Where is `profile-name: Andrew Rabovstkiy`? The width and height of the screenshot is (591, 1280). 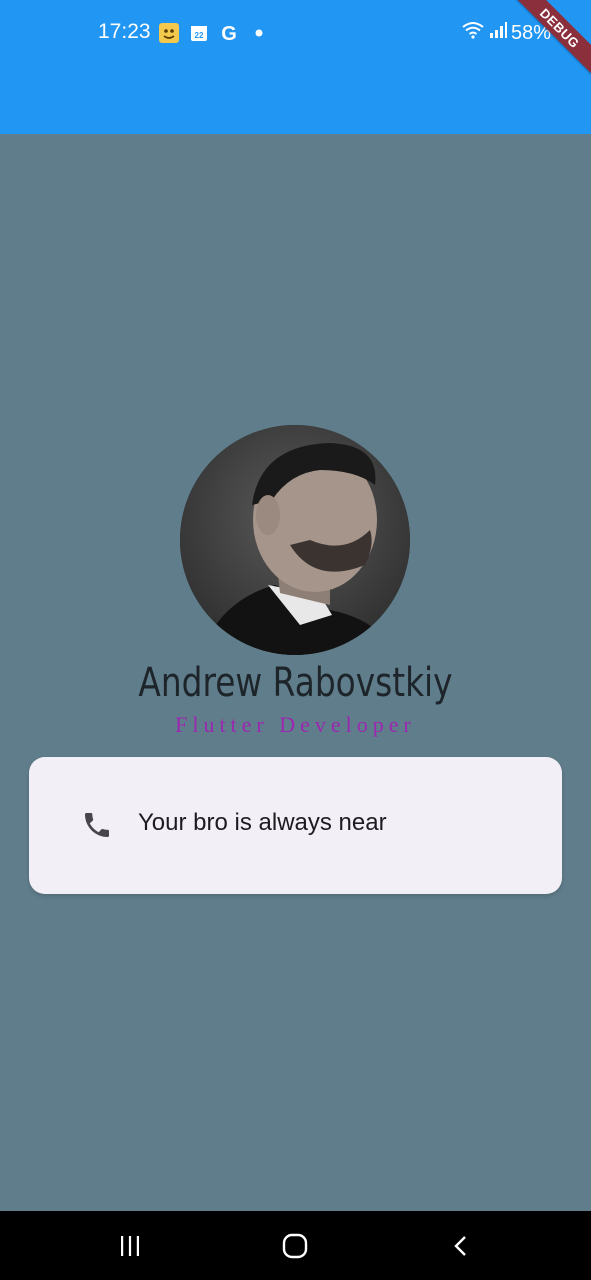
profile-name: Andrew Rabovstkiy is located at coordinates (295, 683).